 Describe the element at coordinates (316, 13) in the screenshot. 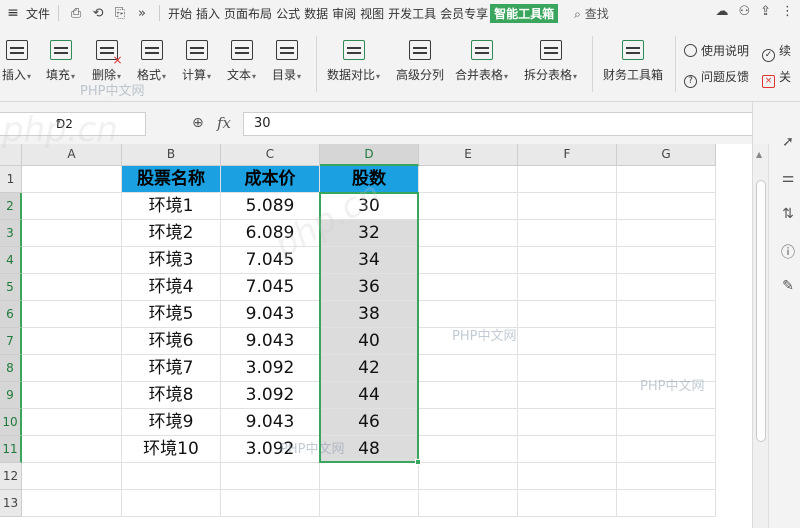

I see `tab-data: 数据` at that location.